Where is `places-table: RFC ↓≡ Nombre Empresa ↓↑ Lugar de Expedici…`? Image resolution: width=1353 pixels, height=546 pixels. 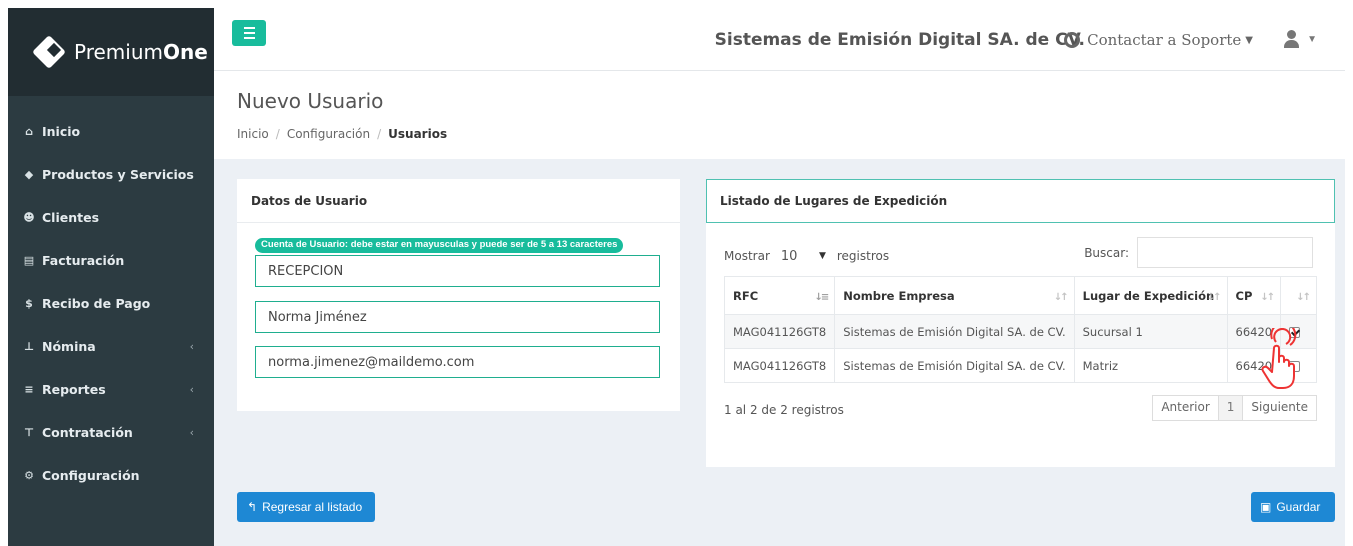
places-table: RFC ↓≡ Nombre Empresa ↓↑ Lugar de Expedici… is located at coordinates (1020, 329).